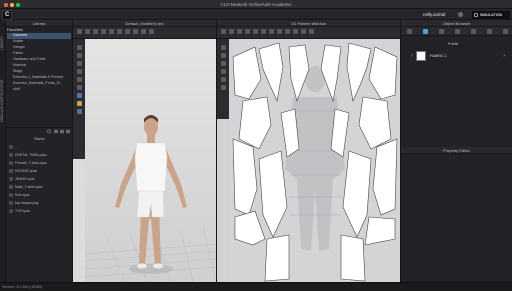  What do you see at coordinates (263, 31) in the screenshot?
I see `curve-tool-icon` at bounding box center [263, 31].